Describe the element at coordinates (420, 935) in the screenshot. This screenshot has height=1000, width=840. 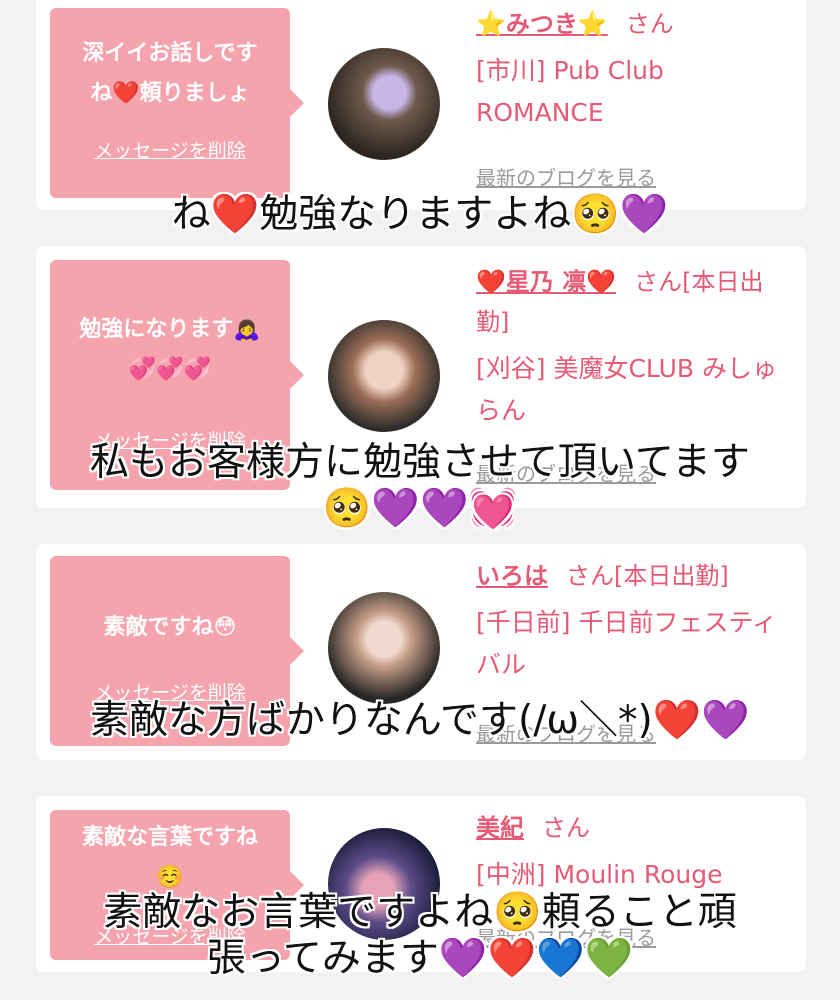
I see `overlay-caption: 素敵なお言葉ですよね🥺頼ること頑 張ってみます💜❤️💙💚` at that location.